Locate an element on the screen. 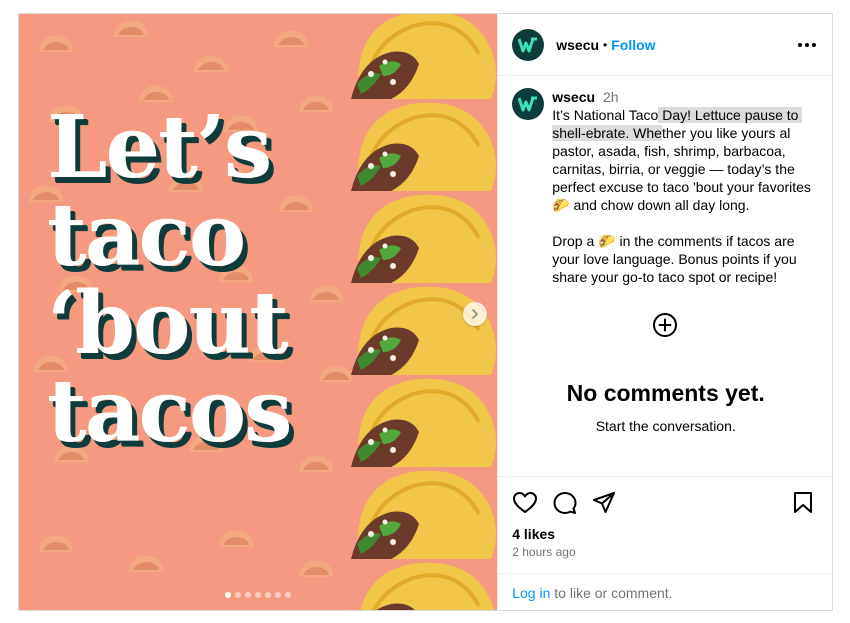 This screenshot has height=623, width=850. next-slide-button is located at coordinates (475, 314).